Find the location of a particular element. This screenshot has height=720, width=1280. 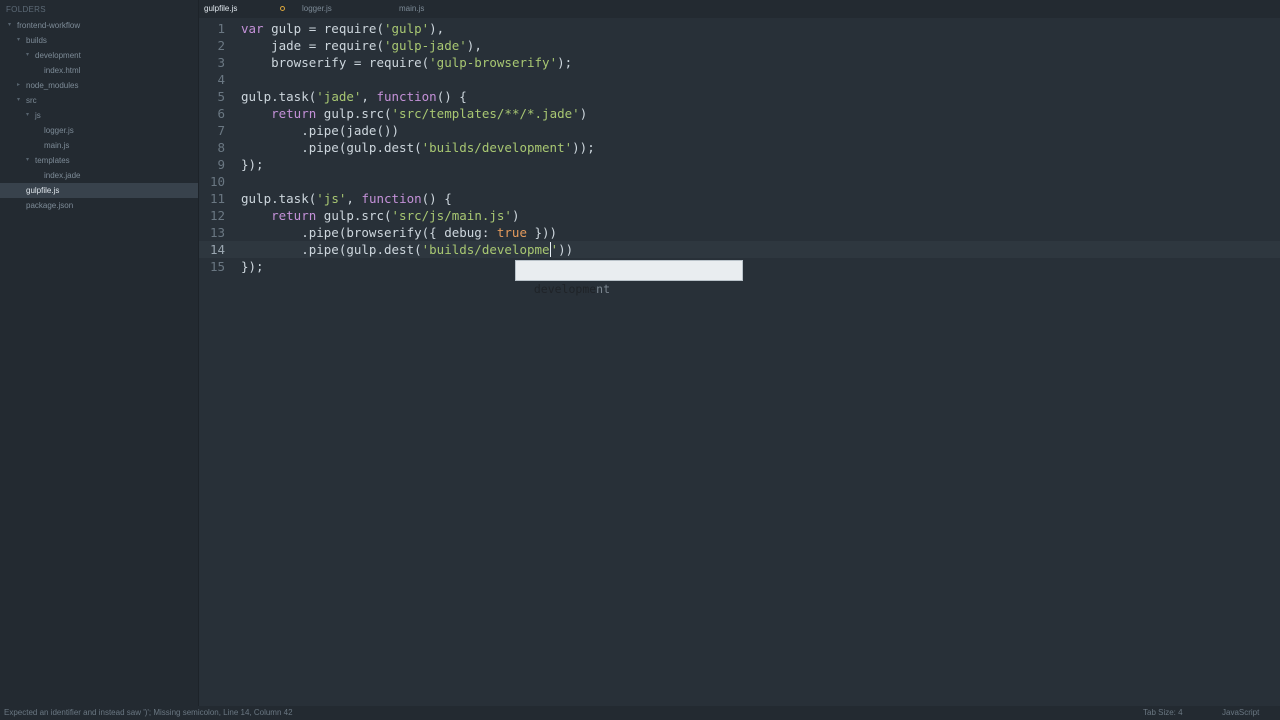

code-token: true is located at coordinates (511, 232).